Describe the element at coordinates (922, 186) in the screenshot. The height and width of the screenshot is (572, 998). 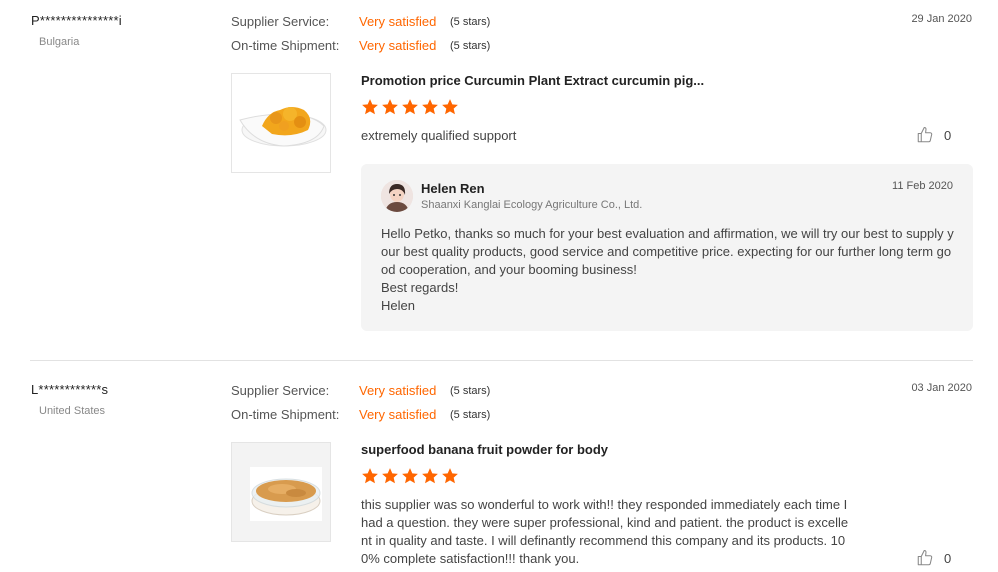
I see `reply-date: 11 Feb 2020` at that location.